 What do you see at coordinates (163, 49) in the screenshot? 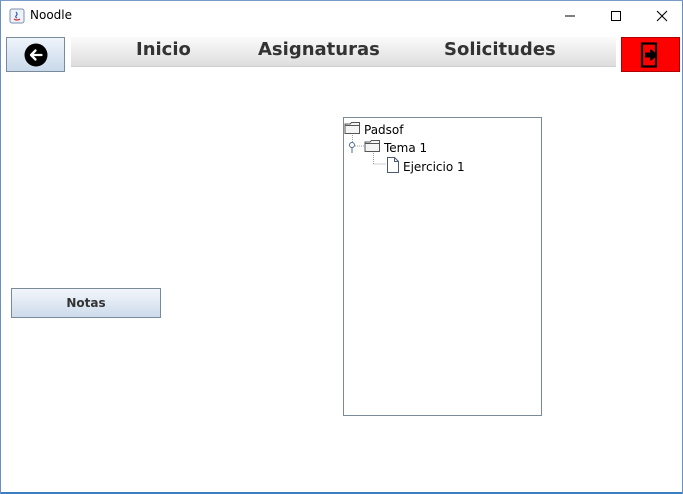
I see `menu-inicio: Inicio` at bounding box center [163, 49].